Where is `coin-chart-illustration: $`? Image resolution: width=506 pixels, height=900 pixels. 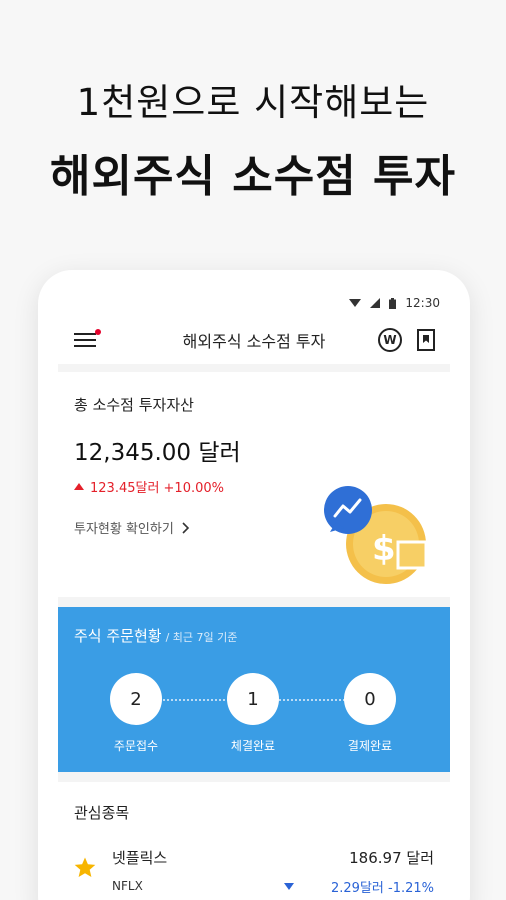
coin-chart-illustration: $ is located at coordinates (376, 535).